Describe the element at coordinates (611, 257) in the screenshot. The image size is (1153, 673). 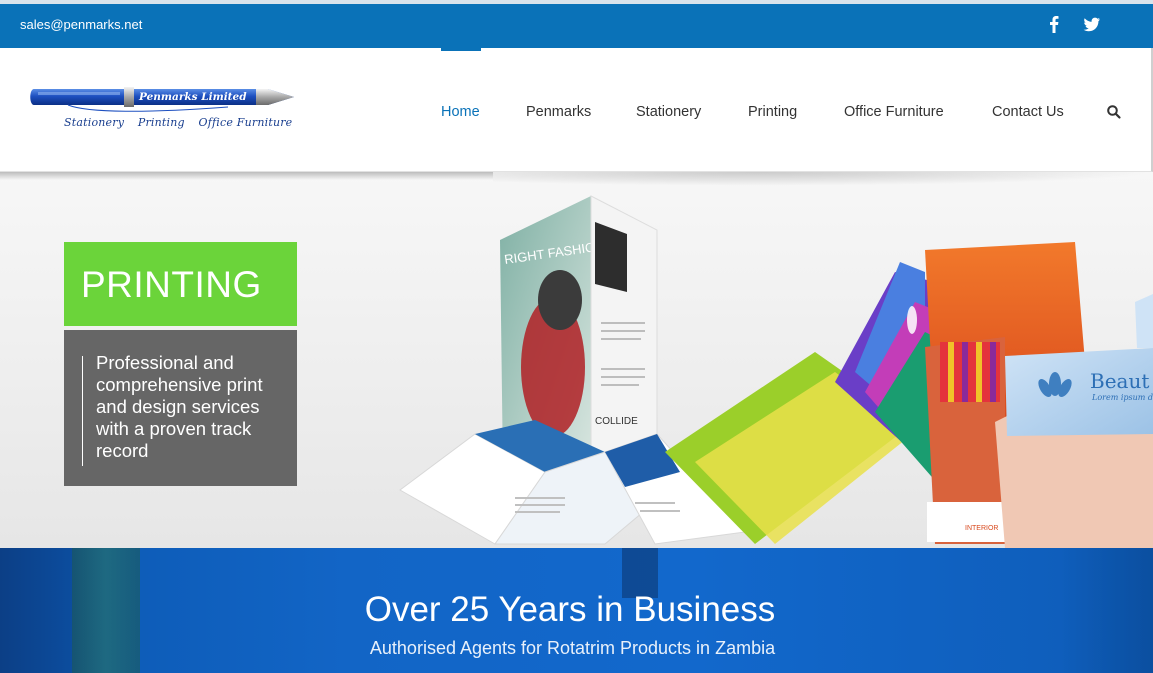
I see `brochure-bag-photo` at that location.